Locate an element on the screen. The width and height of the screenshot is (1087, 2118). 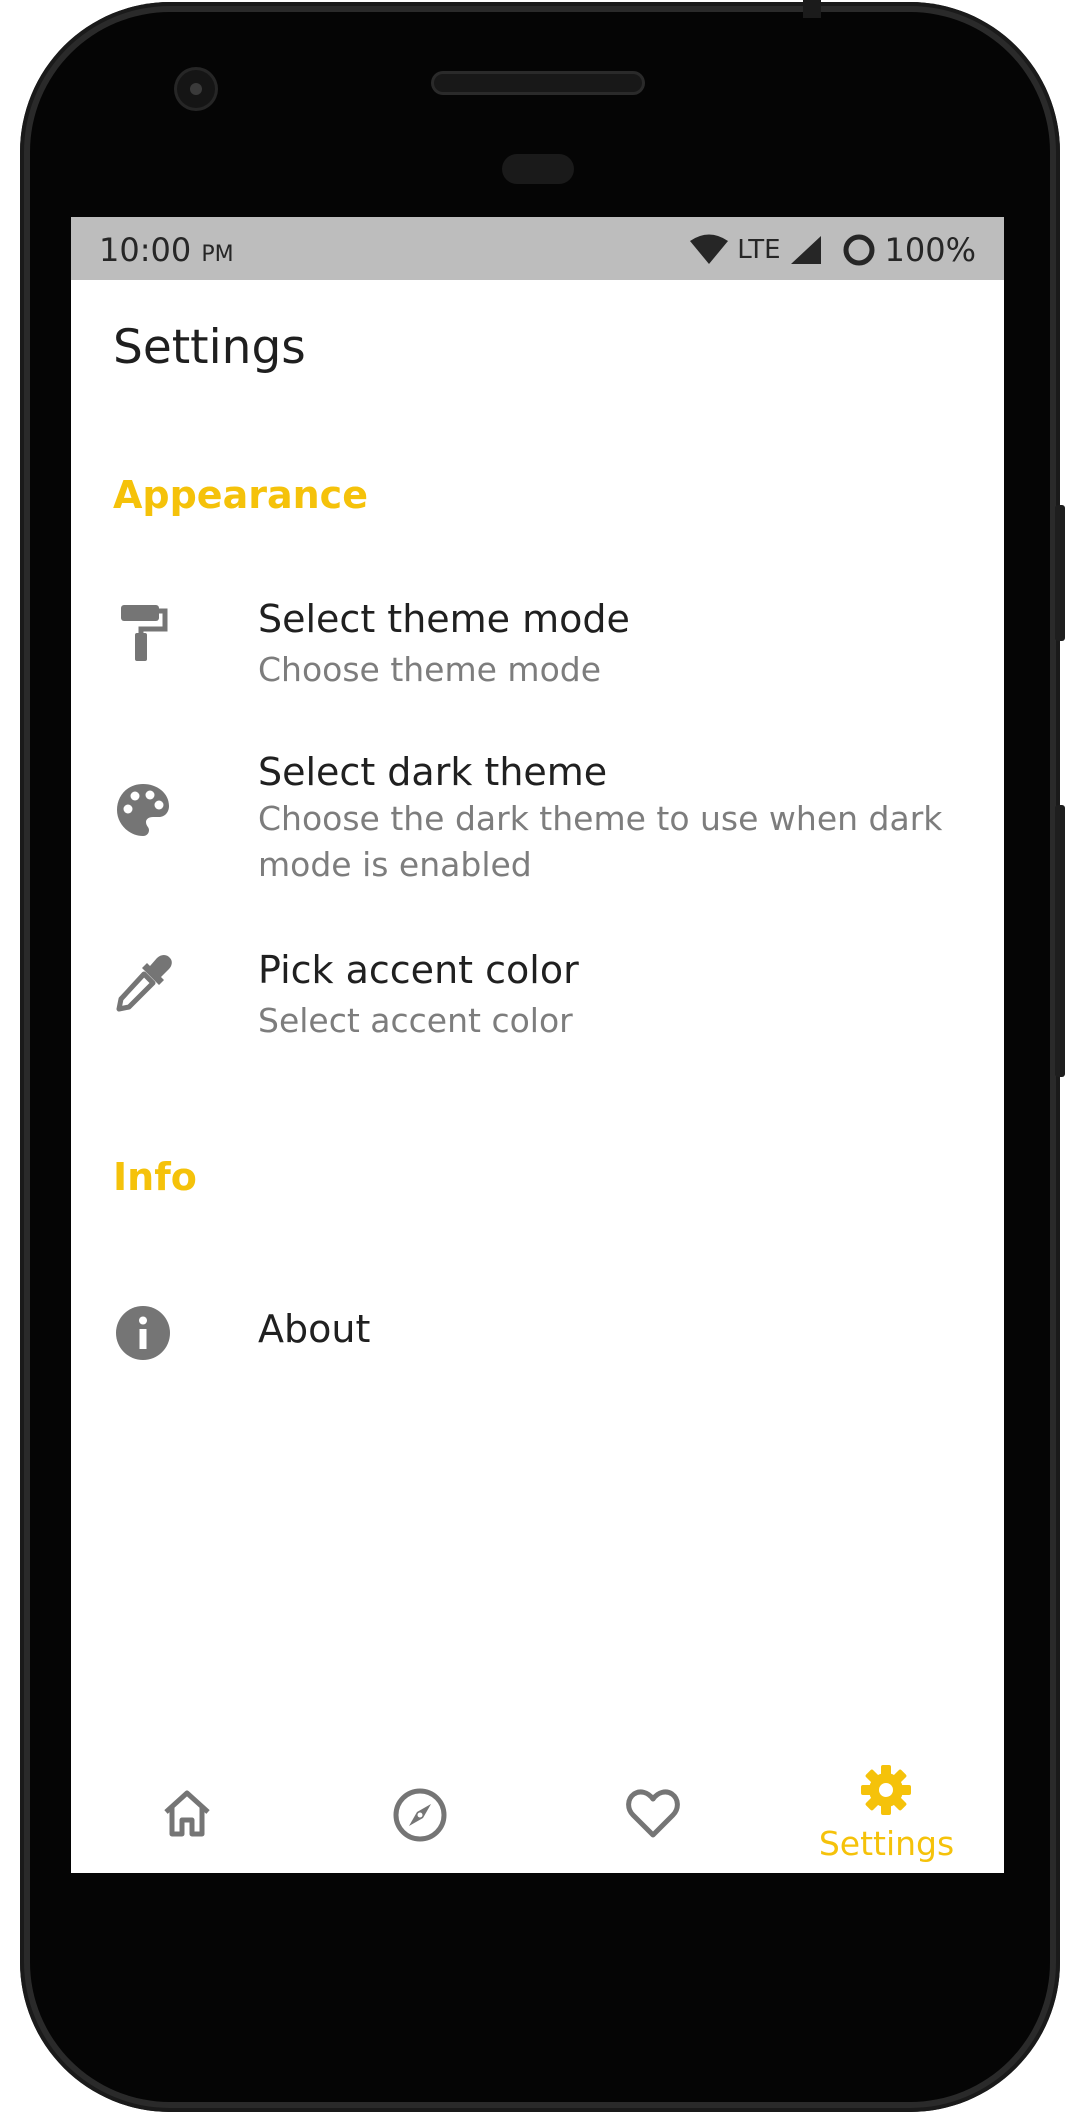
status-time-ampm: PM is located at coordinates (217, 254).